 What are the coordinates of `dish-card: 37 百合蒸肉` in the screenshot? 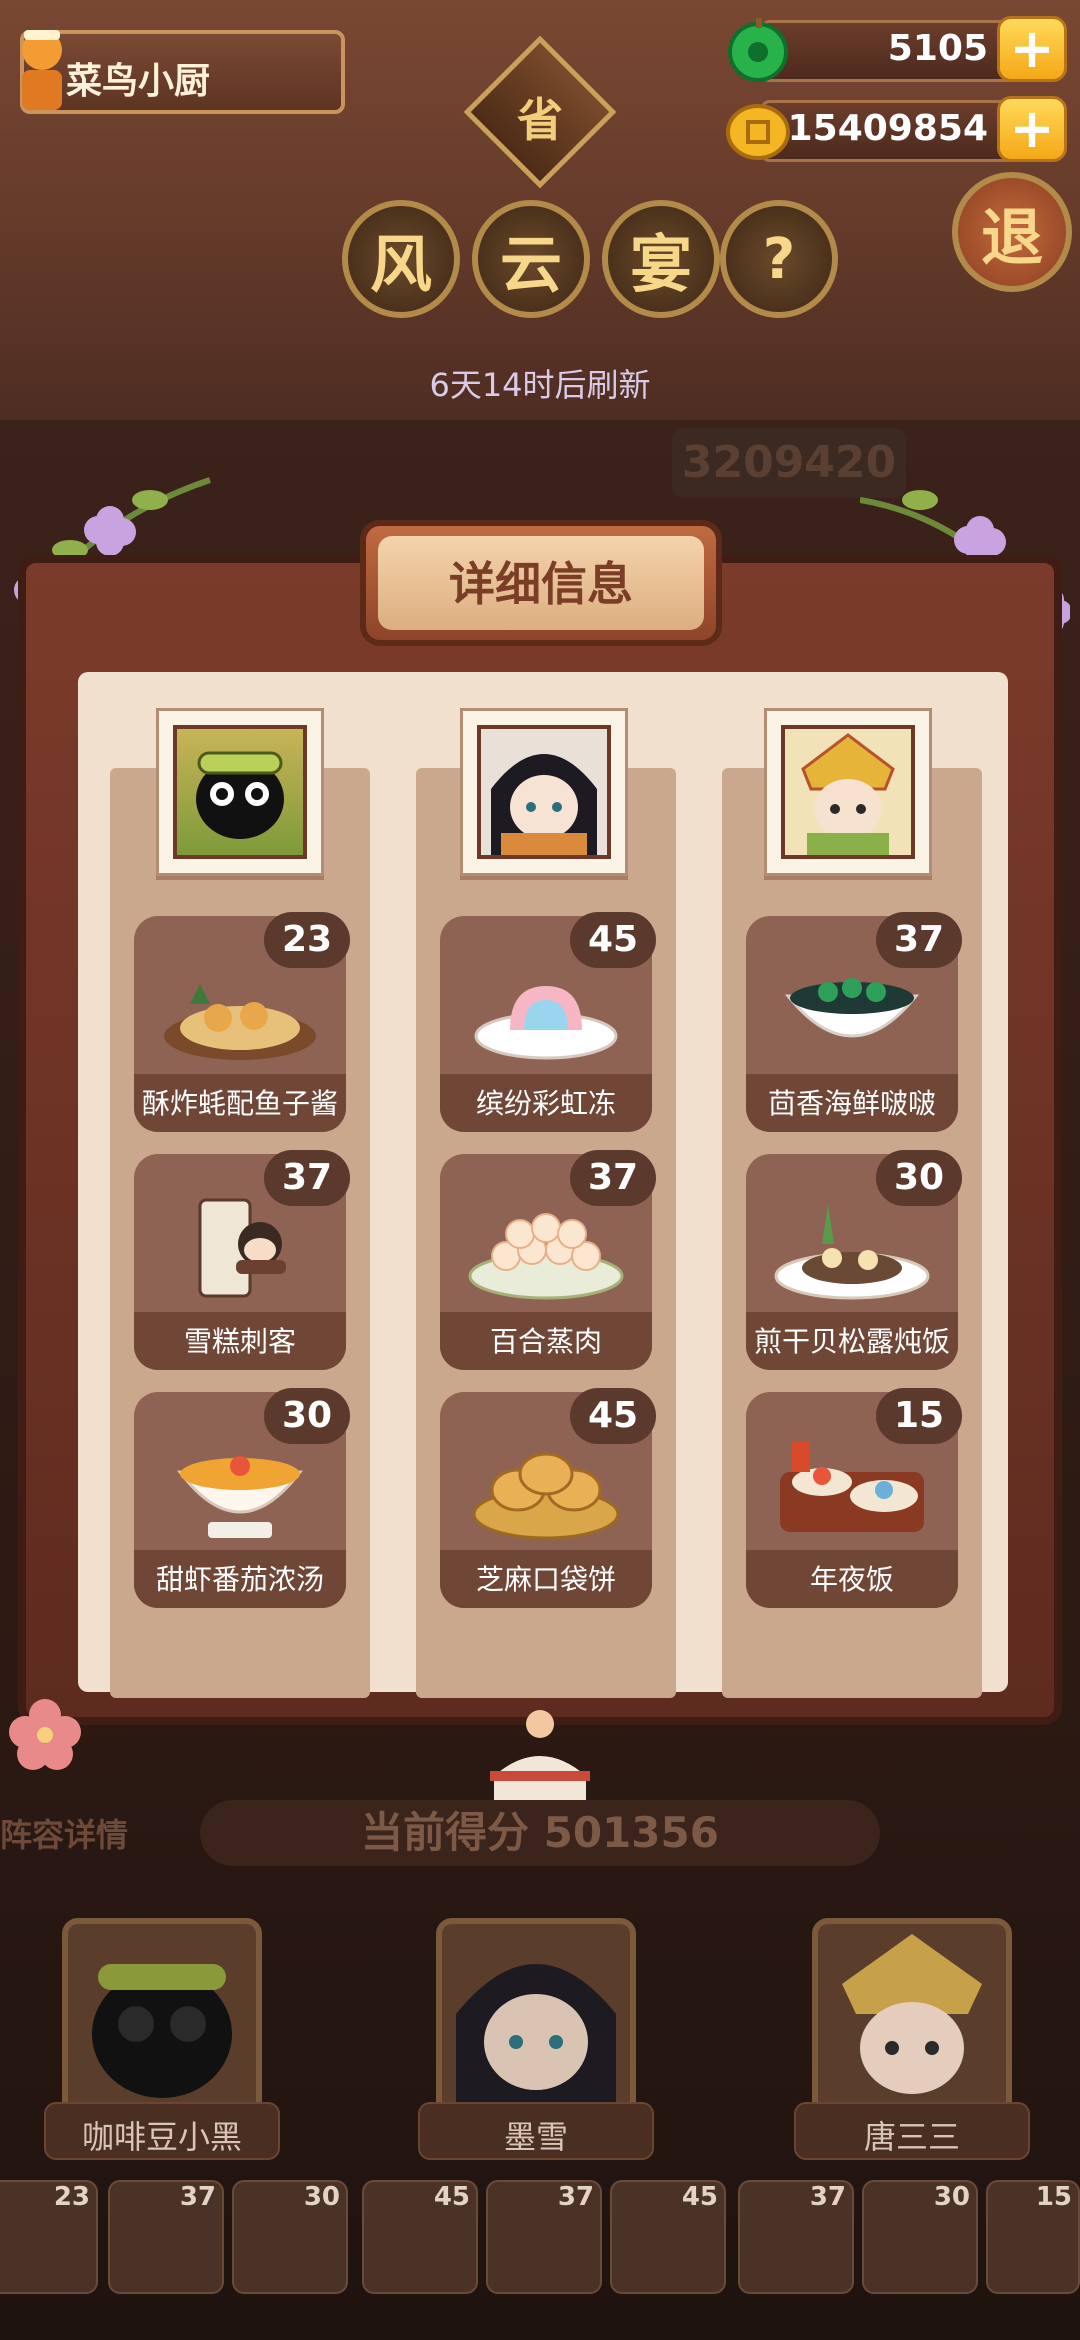 It's located at (548, 1260).